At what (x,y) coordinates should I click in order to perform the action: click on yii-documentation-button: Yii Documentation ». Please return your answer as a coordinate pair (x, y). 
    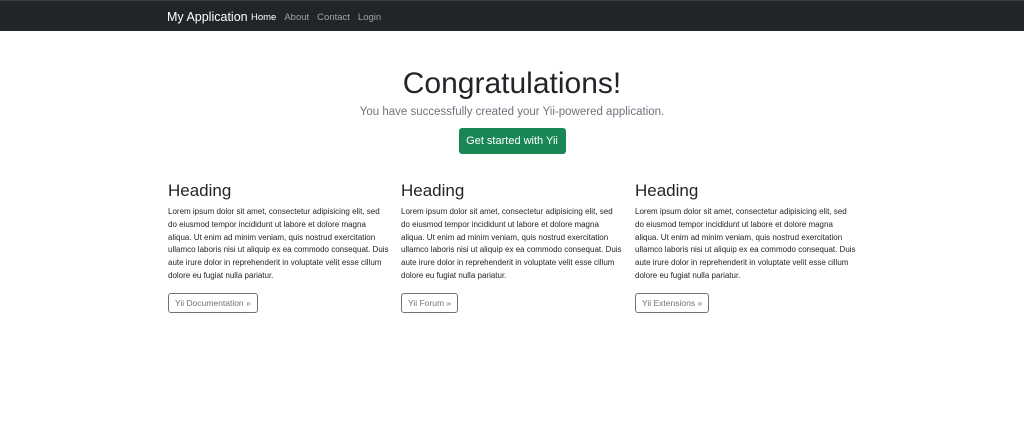
    Looking at the image, I should click on (213, 302).